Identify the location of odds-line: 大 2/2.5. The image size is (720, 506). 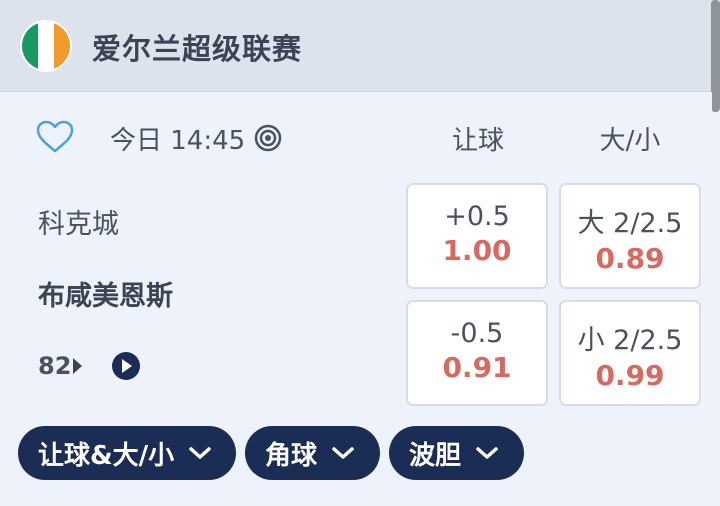
(630, 223).